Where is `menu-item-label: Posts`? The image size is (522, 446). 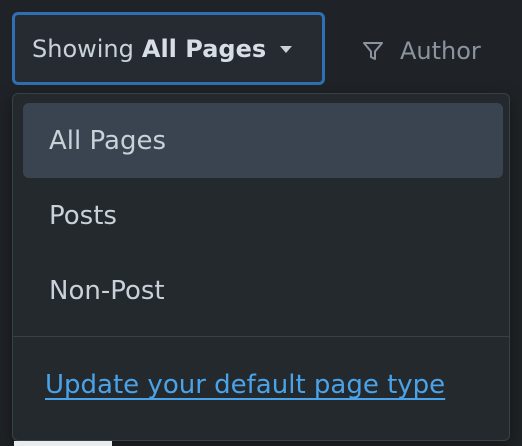
menu-item-label: Posts is located at coordinates (83, 215).